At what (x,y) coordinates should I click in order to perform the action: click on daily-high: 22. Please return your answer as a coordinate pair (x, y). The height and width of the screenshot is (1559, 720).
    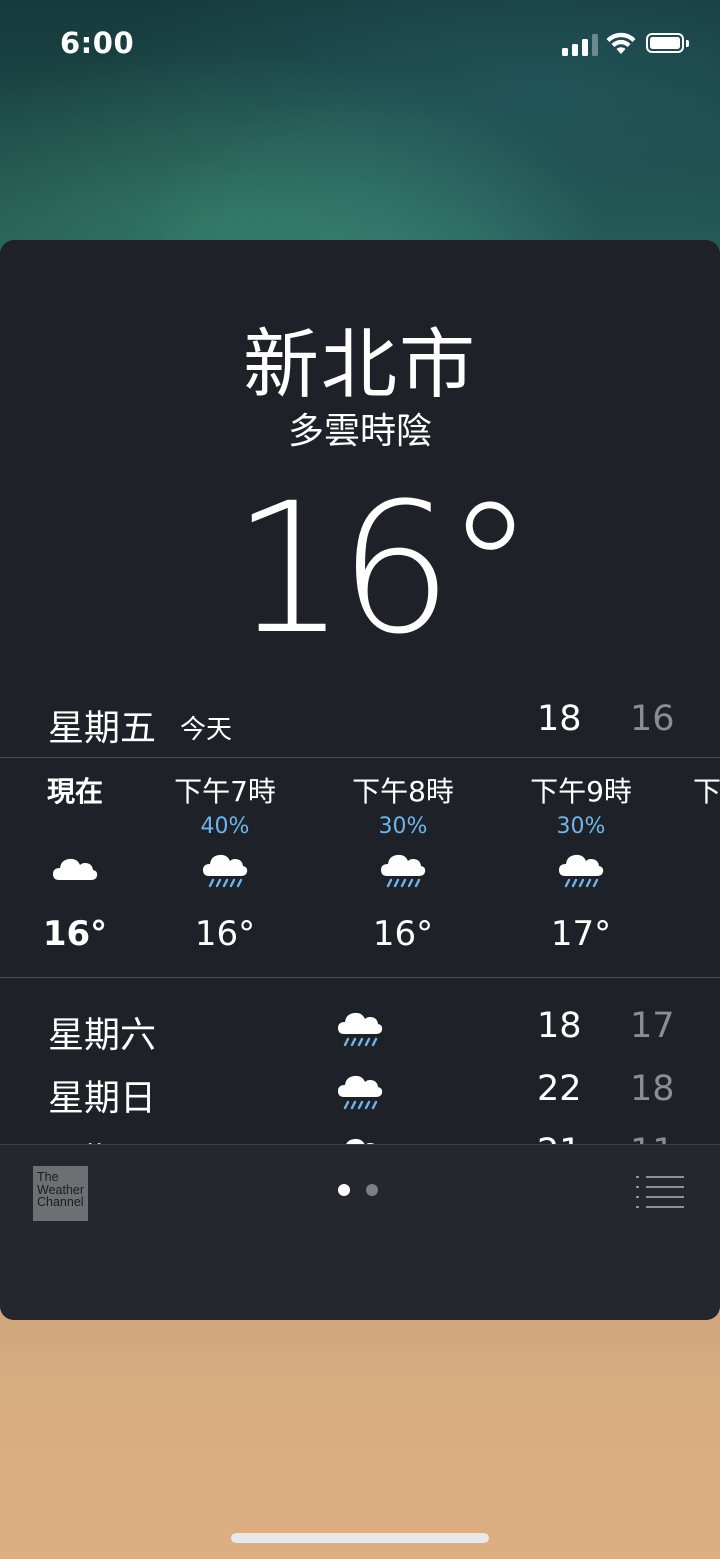
    Looking at the image, I should click on (559, 1089).